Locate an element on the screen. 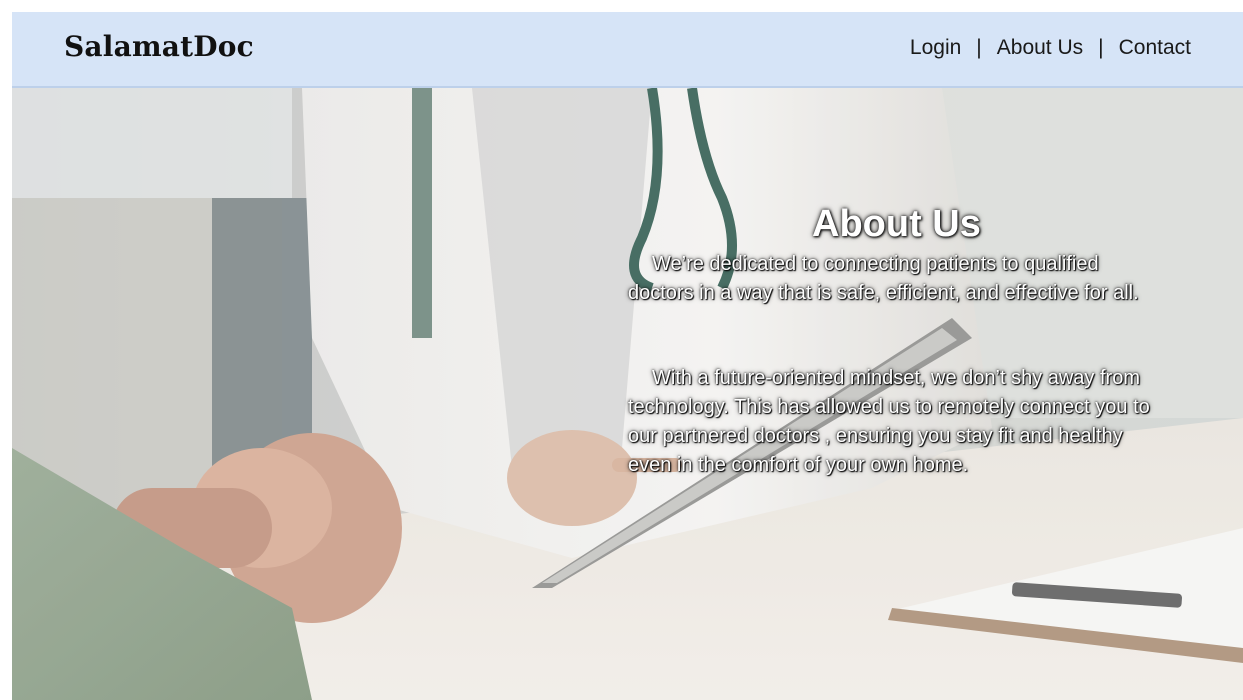  navbar: SalamatDoc Login | About Us | Contact is located at coordinates (627, 50).